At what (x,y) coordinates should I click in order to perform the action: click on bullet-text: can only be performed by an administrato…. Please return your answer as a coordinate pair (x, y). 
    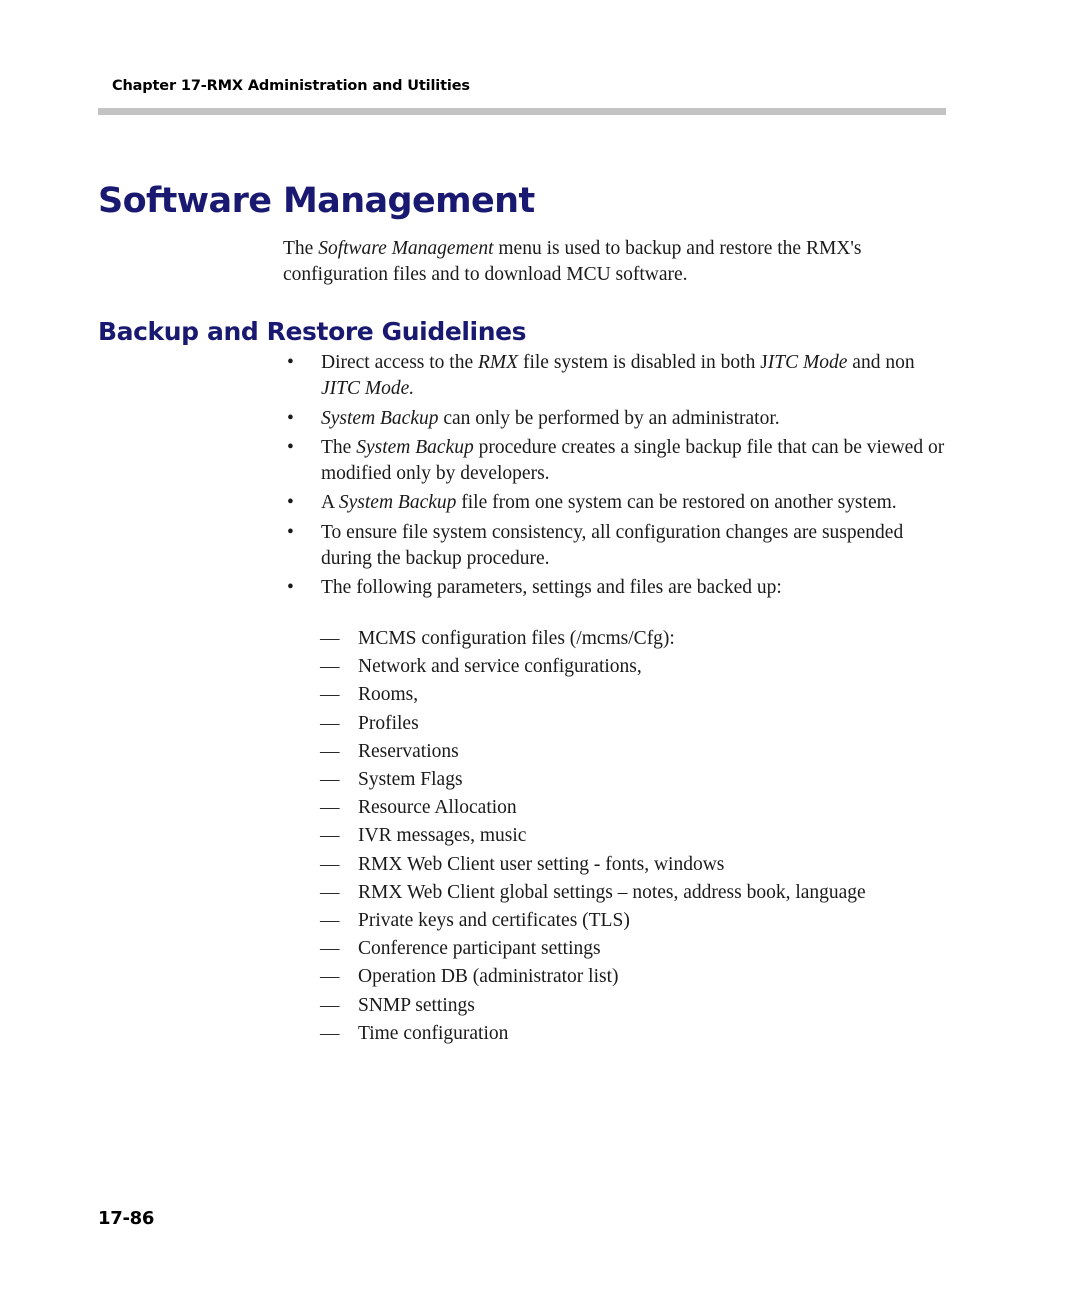
    Looking at the image, I should click on (609, 418).